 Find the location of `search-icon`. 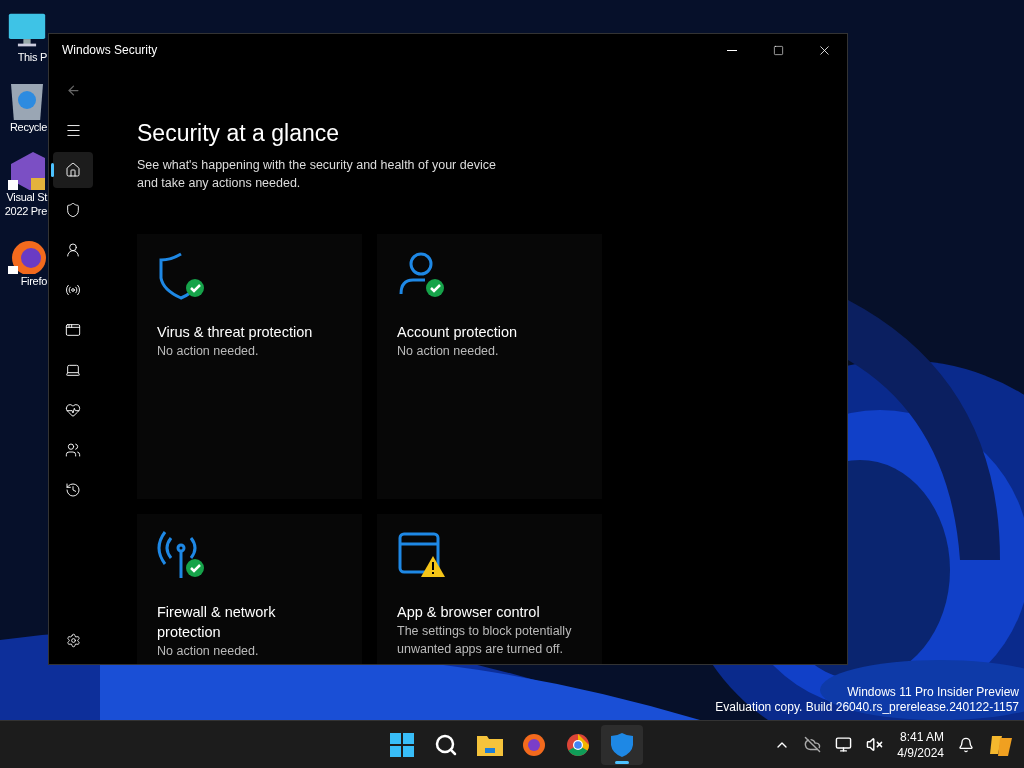

search-icon is located at coordinates (446, 744).